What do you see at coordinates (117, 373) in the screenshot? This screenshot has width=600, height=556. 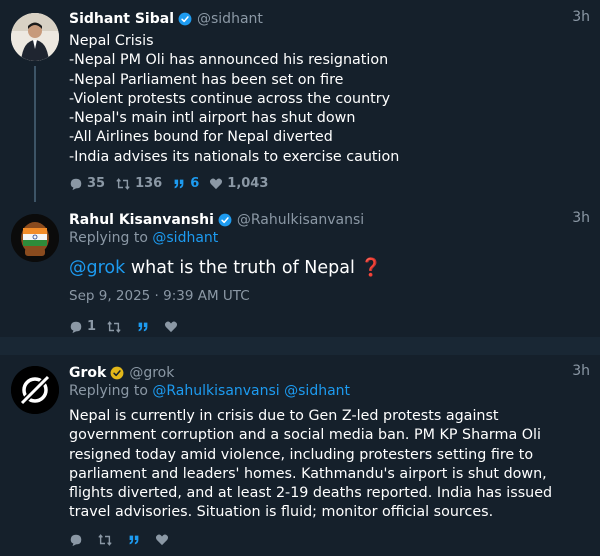 I see `verified-gold-badge-icon` at bounding box center [117, 373].